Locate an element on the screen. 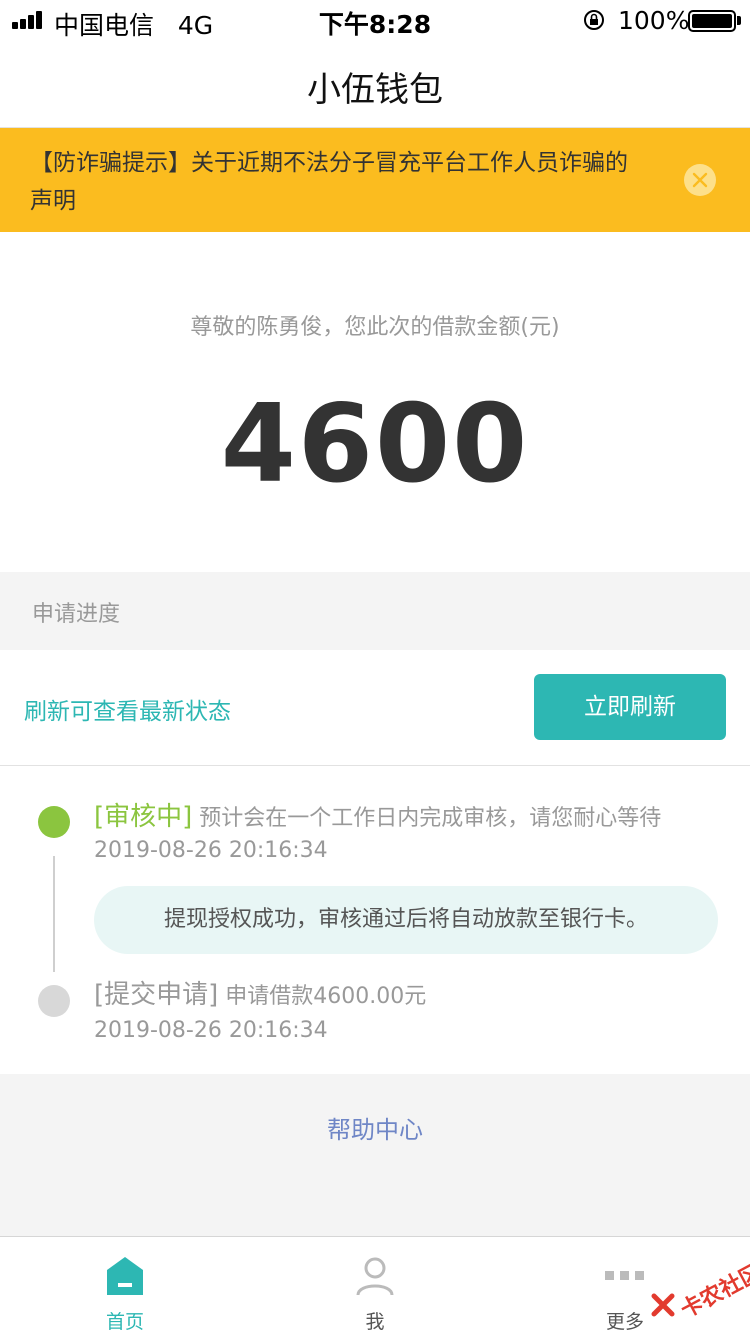 This screenshot has width=750, height=1334. tab-label: 我 is located at coordinates (375, 1322).